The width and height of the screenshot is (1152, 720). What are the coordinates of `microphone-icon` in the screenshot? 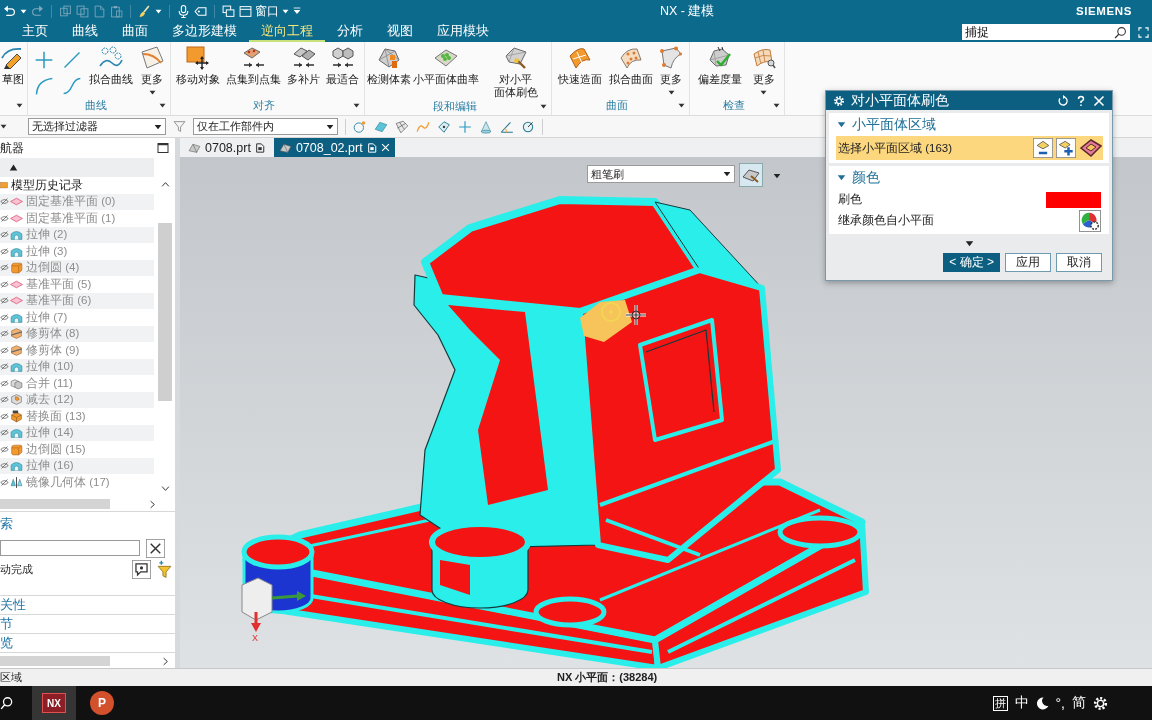 It's located at (183, 11).